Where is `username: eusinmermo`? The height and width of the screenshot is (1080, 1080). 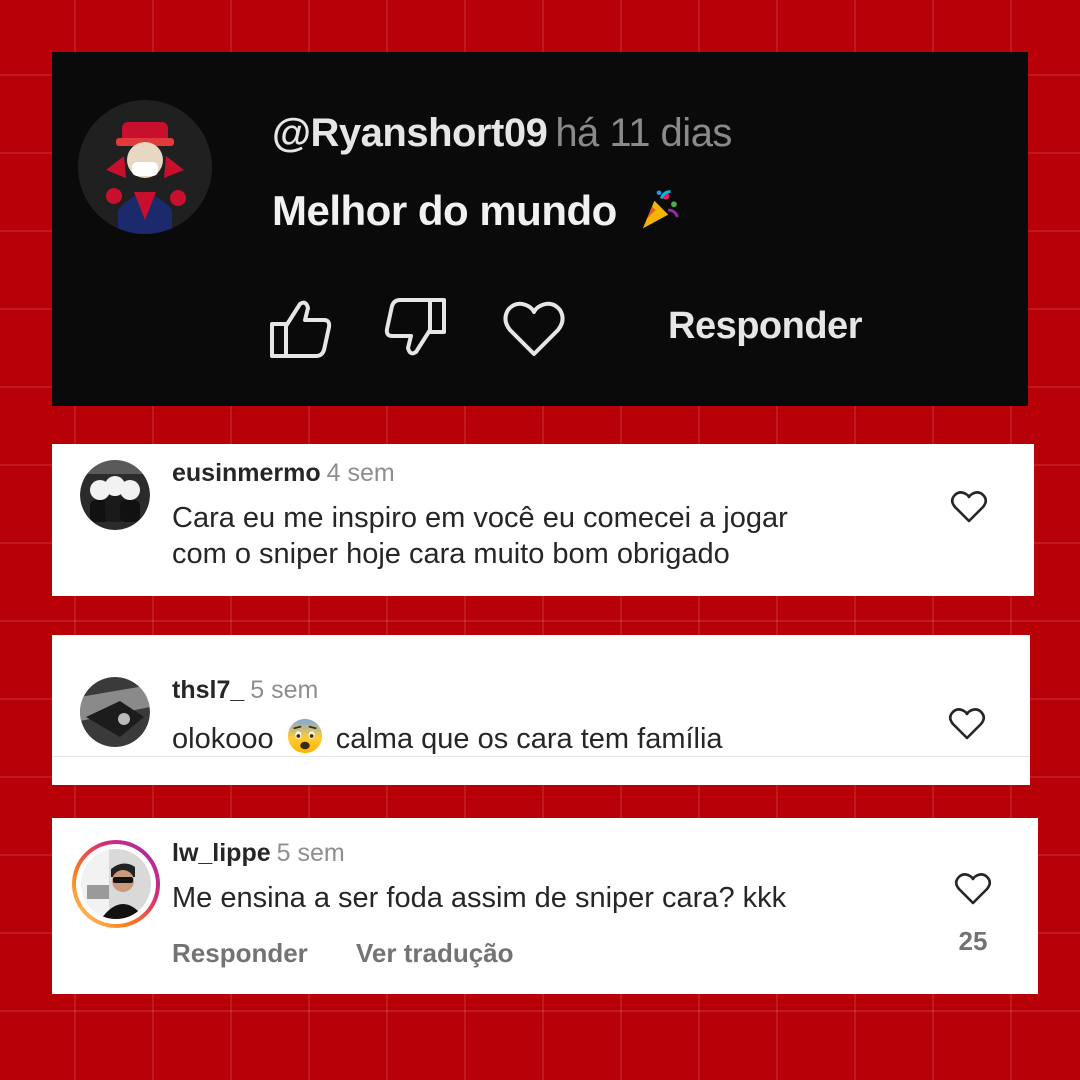 username: eusinmermo is located at coordinates (246, 473).